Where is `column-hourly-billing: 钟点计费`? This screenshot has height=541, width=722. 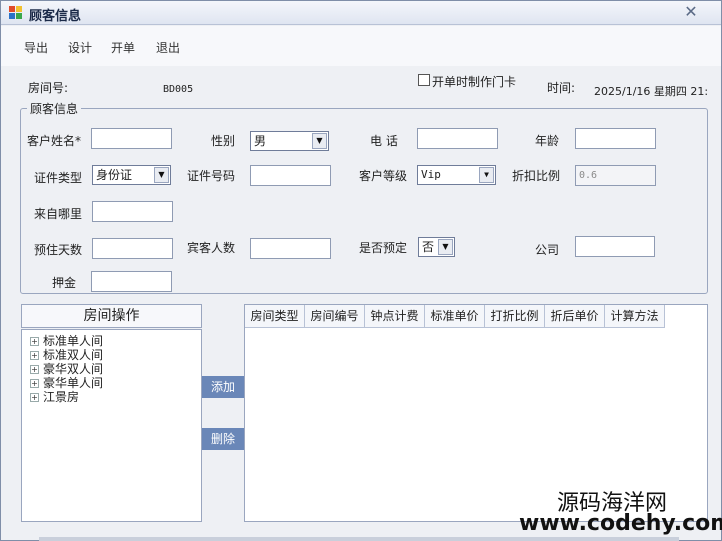 column-hourly-billing: 钟点计费 is located at coordinates (395, 316).